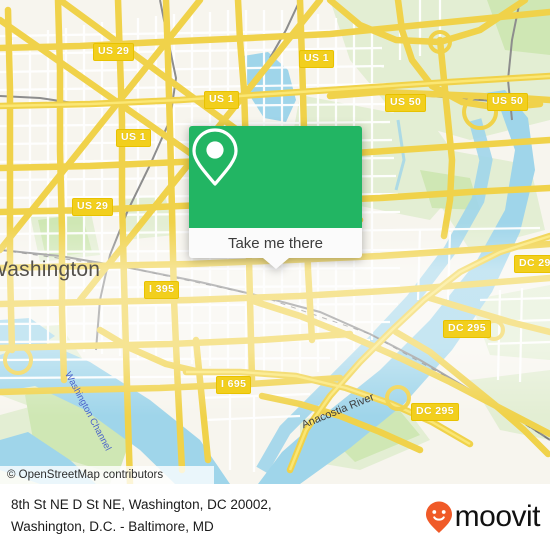 This screenshot has width=550, height=550. I want to click on callout-pointer-tail, so click(275, 263).